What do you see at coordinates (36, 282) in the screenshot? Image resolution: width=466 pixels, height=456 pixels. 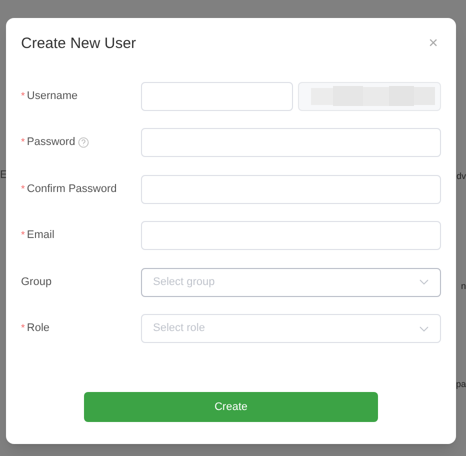 I see `field-label: Group` at bounding box center [36, 282].